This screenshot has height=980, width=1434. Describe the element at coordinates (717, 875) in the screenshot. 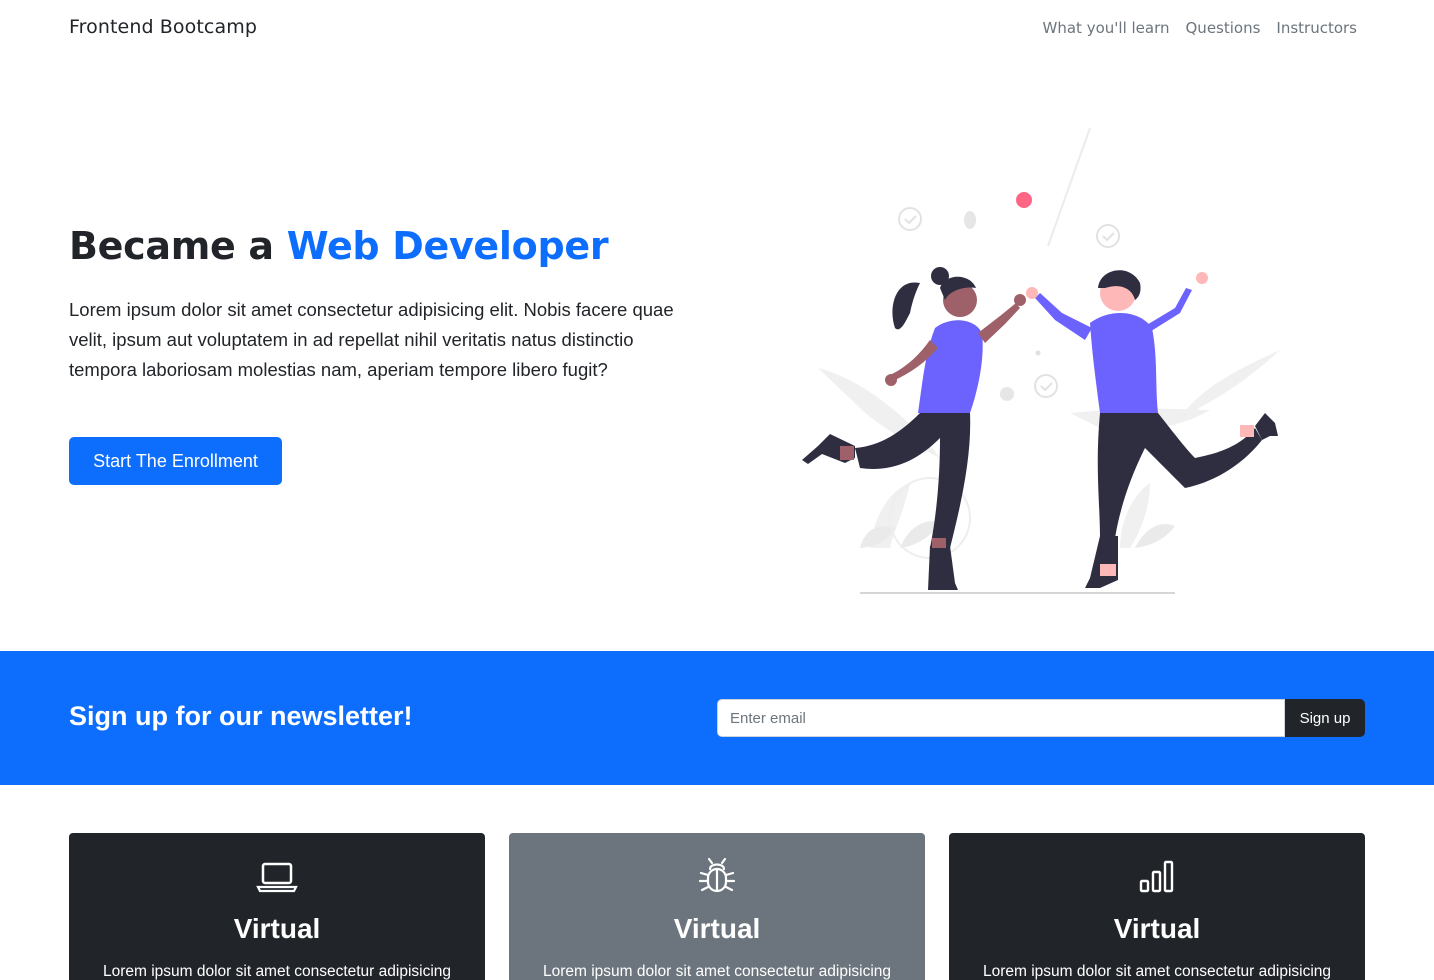

I see `bug-icon` at that location.